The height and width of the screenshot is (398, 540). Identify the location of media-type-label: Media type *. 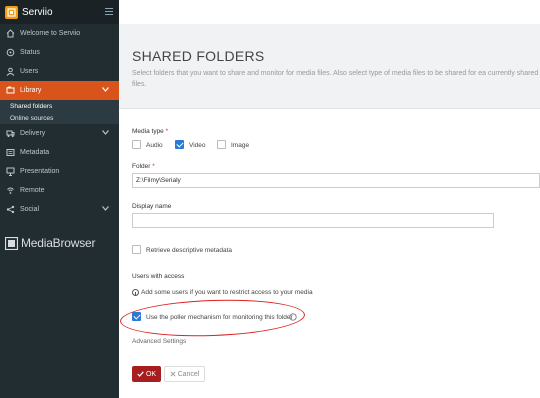
(150, 131).